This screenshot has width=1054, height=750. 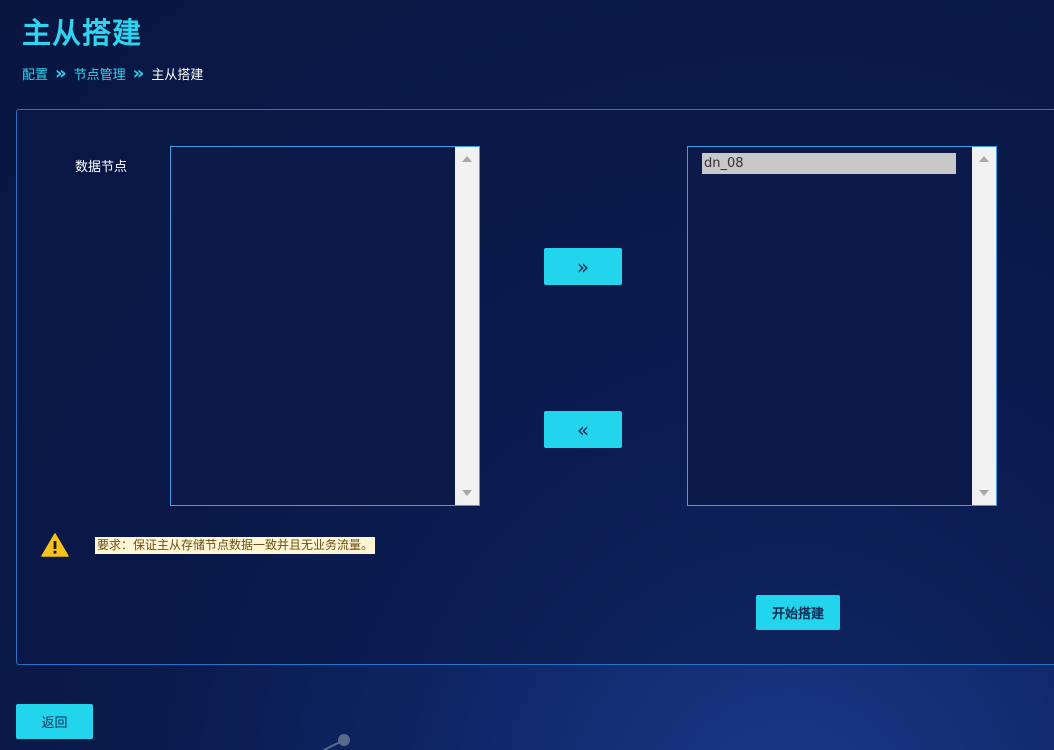 I want to click on warning-message: 要求：保证主从存储节点数据一致并且无业务流量。, so click(x=235, y=545).